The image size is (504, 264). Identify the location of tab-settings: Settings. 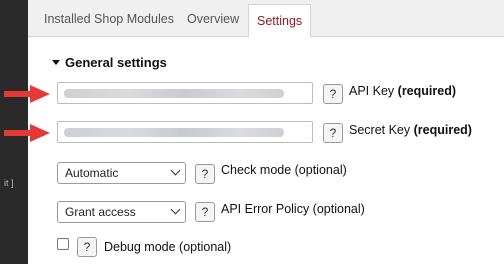
(280, 21).